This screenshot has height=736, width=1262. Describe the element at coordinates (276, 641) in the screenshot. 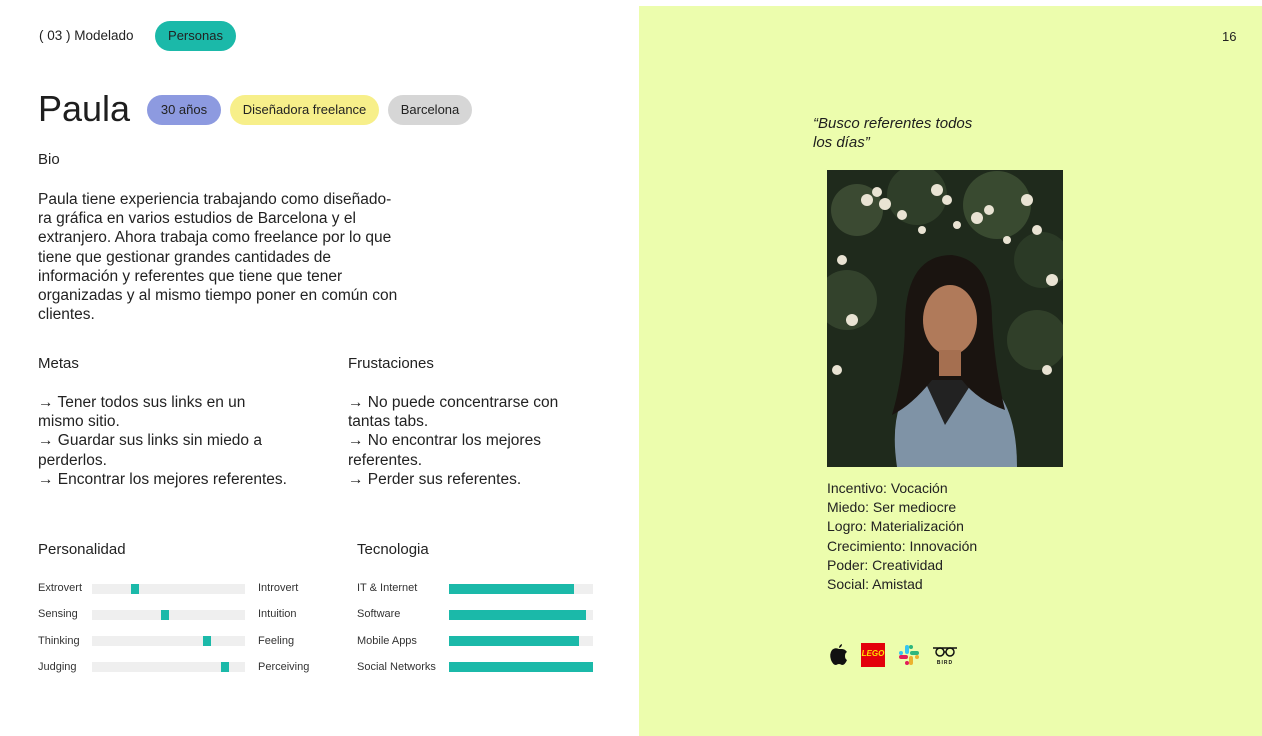

I see `scale-right-label: Feeling` at that location.